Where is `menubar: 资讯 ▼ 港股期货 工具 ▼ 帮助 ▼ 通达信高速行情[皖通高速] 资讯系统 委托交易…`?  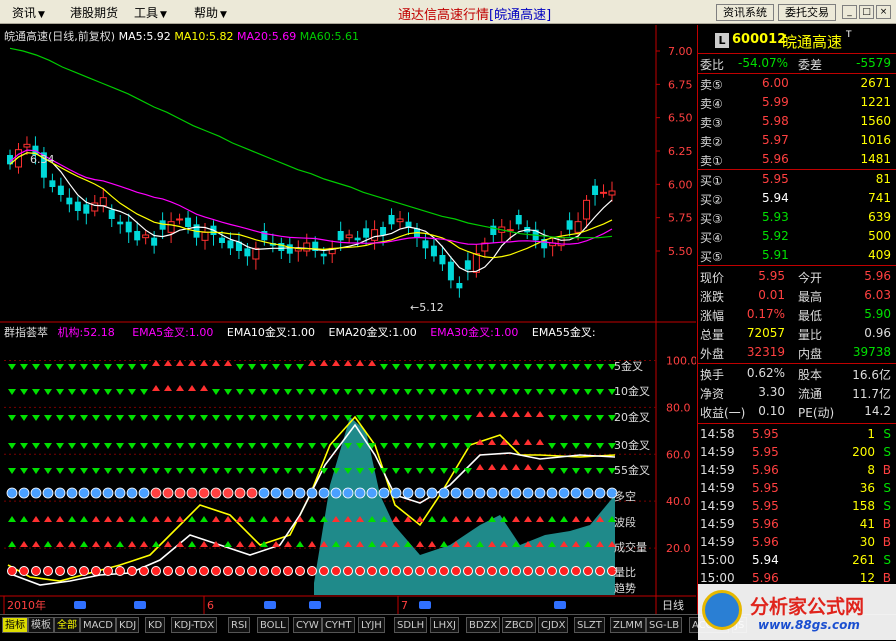
menubar: 资讯 ▼ 港股期货 工具 ▼ 帮助 ▼ 通达信高速行情[皖通高速] 资讯系统 委托交易… is located at coordinates (448, 12).